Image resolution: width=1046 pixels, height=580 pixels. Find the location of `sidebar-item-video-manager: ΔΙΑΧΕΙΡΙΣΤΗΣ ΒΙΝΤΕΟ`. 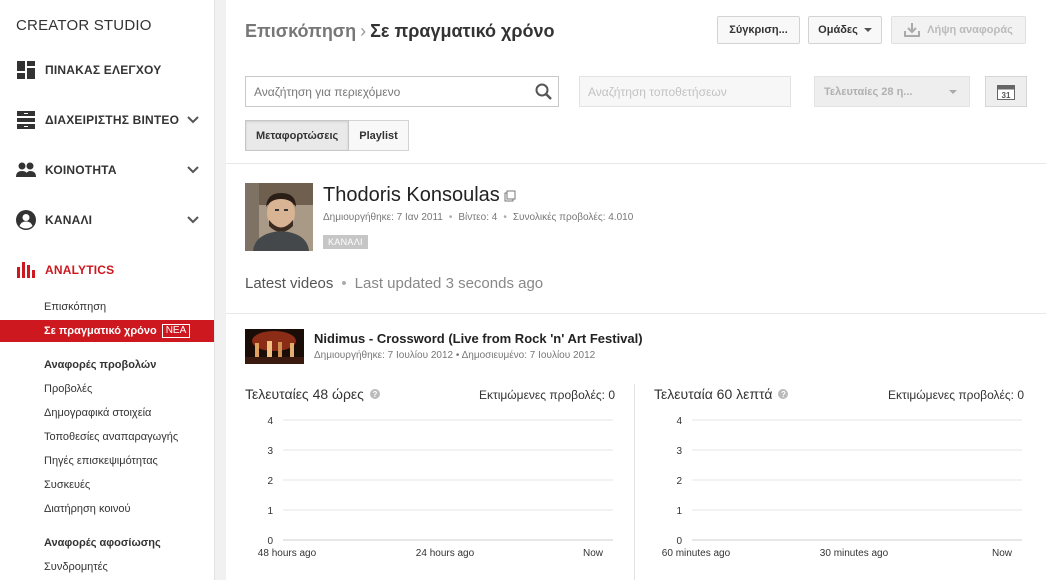

sidebar-item-video-manager: ΔΙΑΧΕΙΡΙΣΤΗΣ ΒΙΝΤΕΟ is located at coordinates (107, 120).